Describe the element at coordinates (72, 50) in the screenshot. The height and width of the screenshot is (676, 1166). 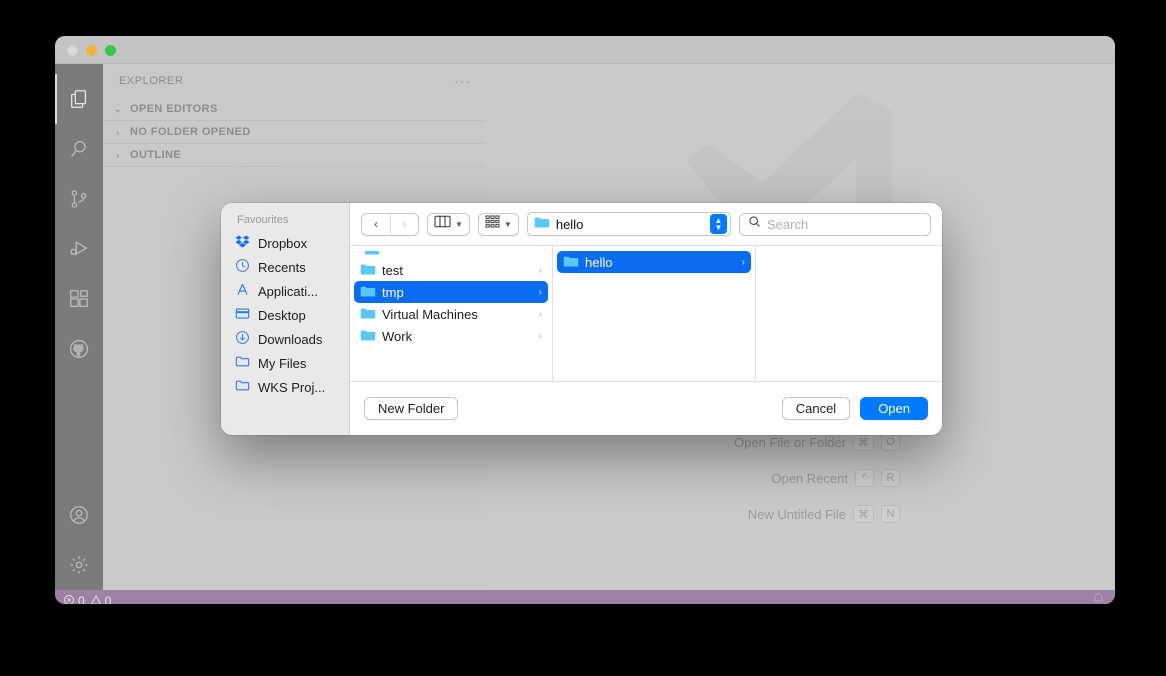
I see `close-window-button` at that location.